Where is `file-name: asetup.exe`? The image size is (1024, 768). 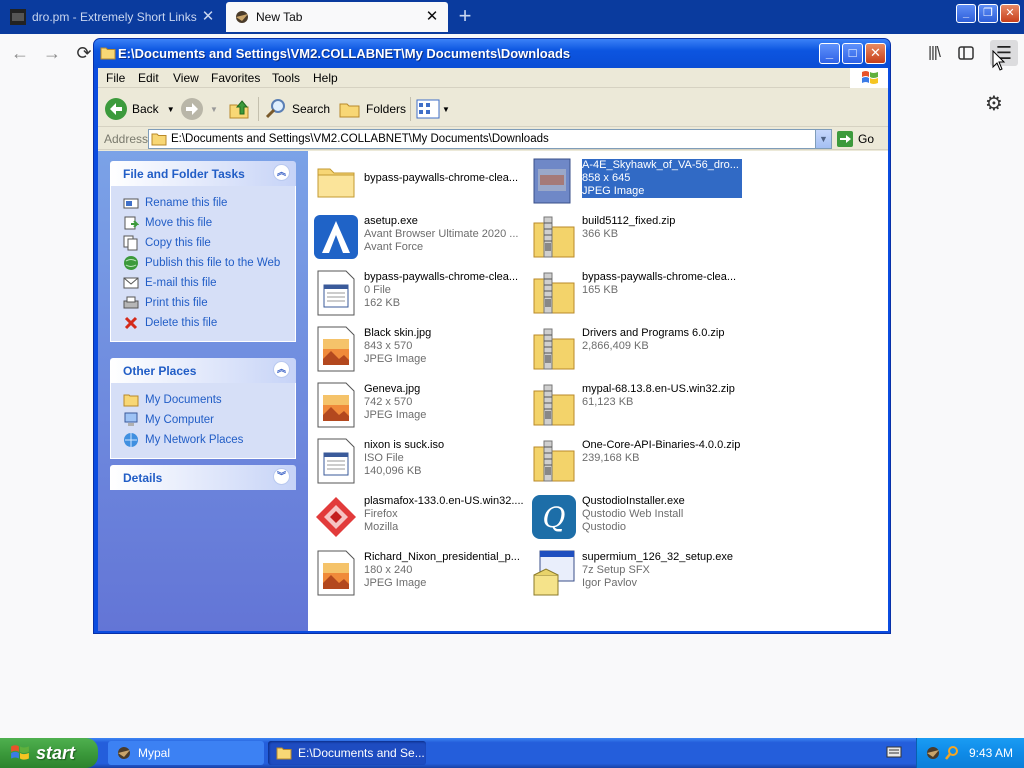
file-name: asetup.exe is located at coordinates (391, 221).